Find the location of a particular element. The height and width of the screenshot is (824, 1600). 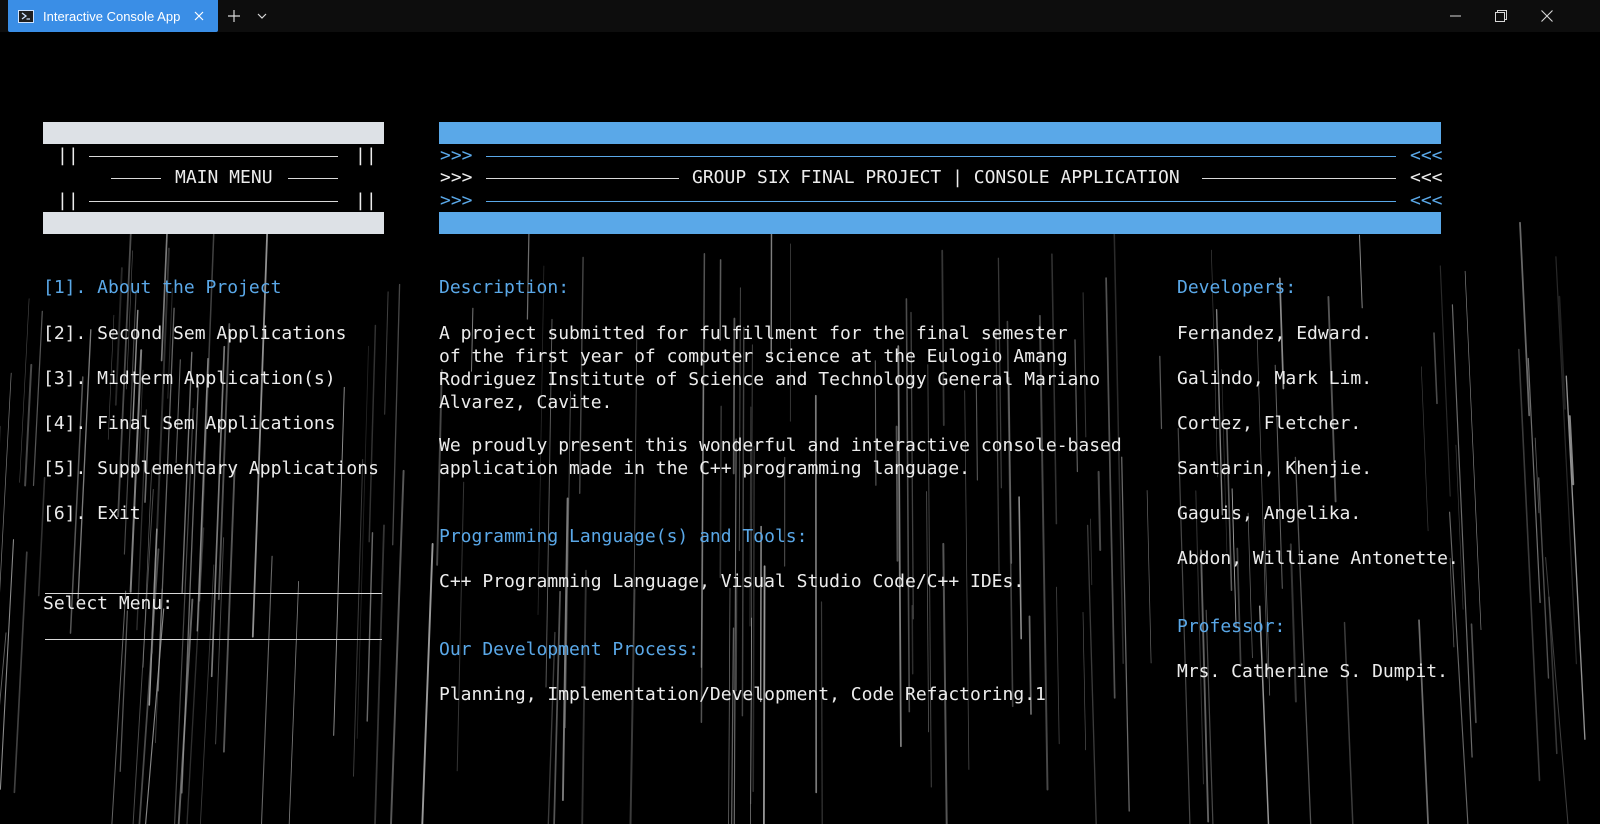

process-heading: Our Development Process: is located at coordinates (569, 649).